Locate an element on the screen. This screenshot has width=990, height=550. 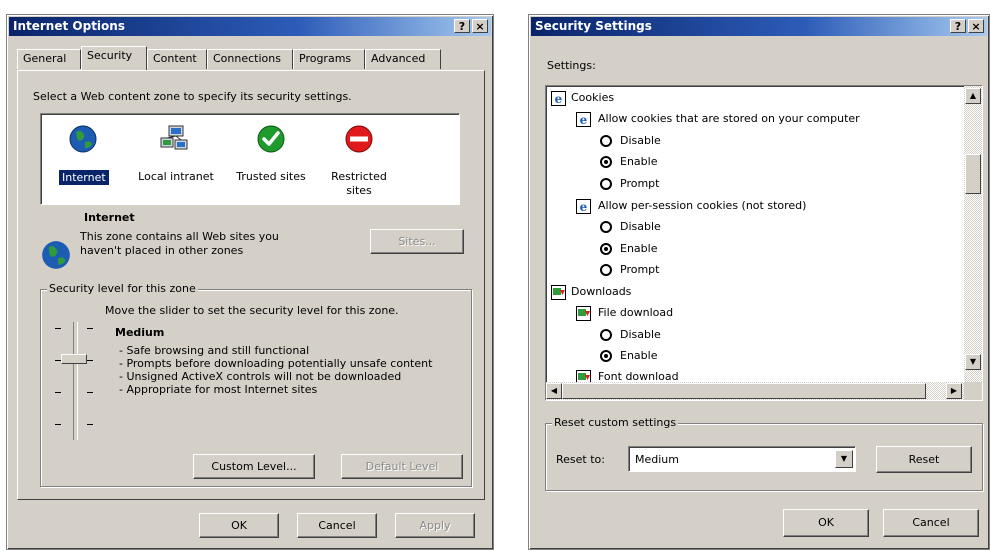
zone-label-trusted-sites: Trusted sites is located at coordinates (271, 176).